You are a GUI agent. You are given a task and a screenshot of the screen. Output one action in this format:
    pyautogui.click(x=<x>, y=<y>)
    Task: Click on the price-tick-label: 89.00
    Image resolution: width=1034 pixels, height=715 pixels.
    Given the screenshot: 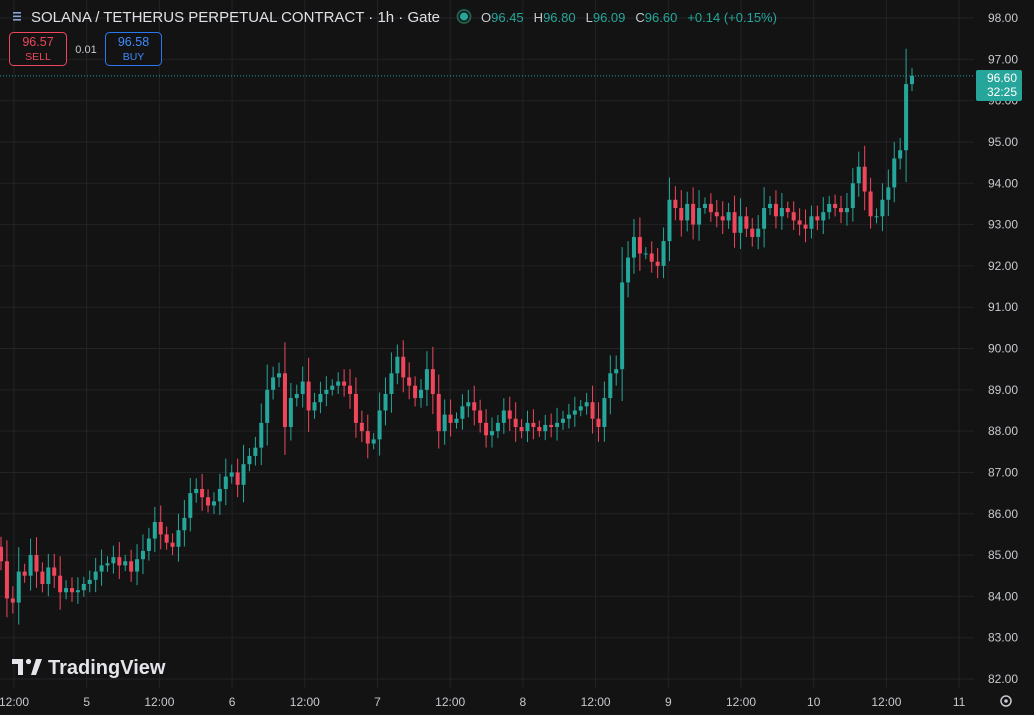 What is the action you would take?
    pyautogui.click(x=1003, y=390)
    